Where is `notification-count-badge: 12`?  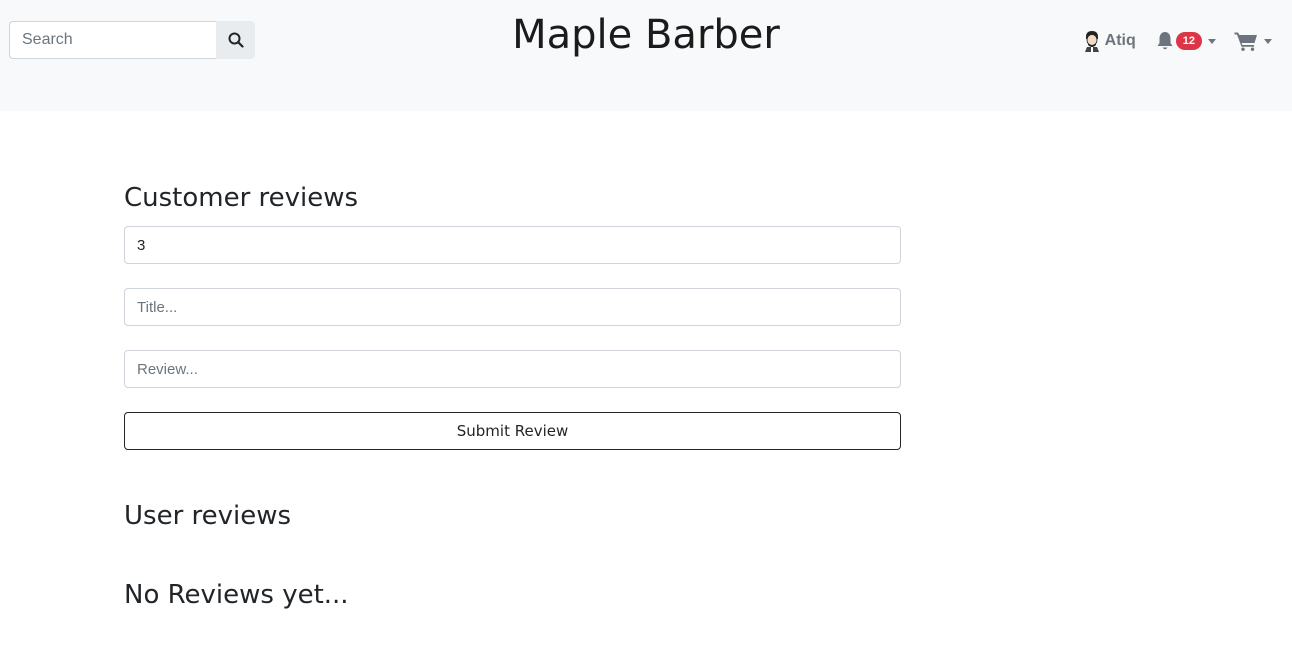 notification-count-badge: 12 is located at coordinates (1188, 41).